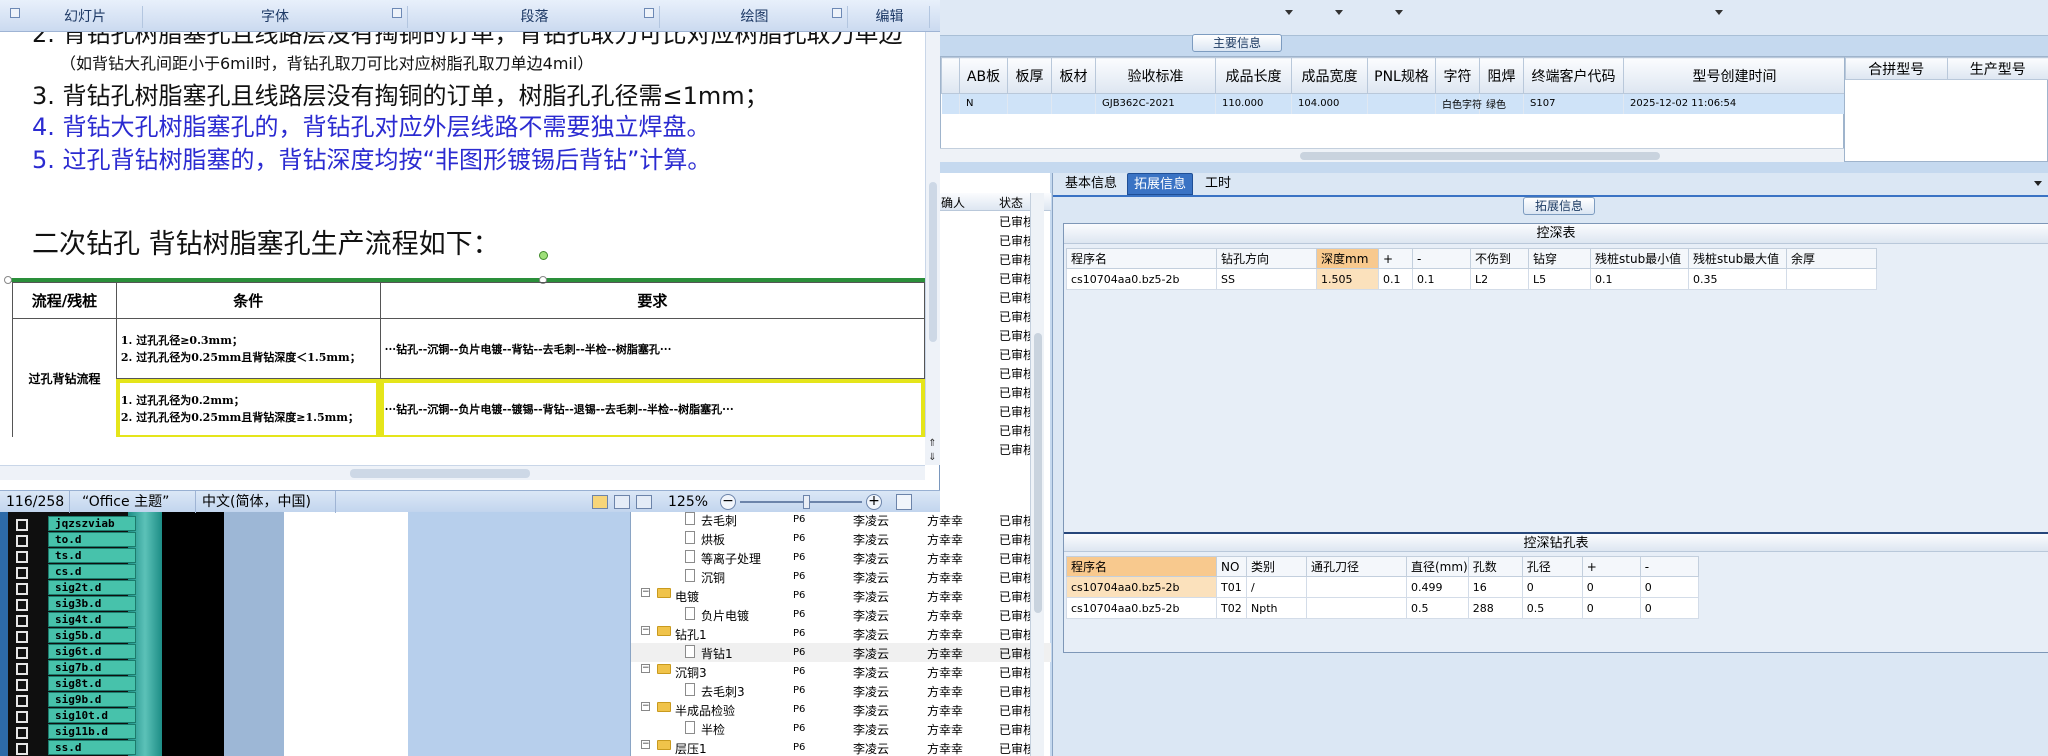 The width and height of the screenshot is (2048, 756). Describe the element at coordinates (841, 595) in the screenshot. I see `tree-row: − 电镀 P6 李凌云 方幸幸 已审核` at that location.